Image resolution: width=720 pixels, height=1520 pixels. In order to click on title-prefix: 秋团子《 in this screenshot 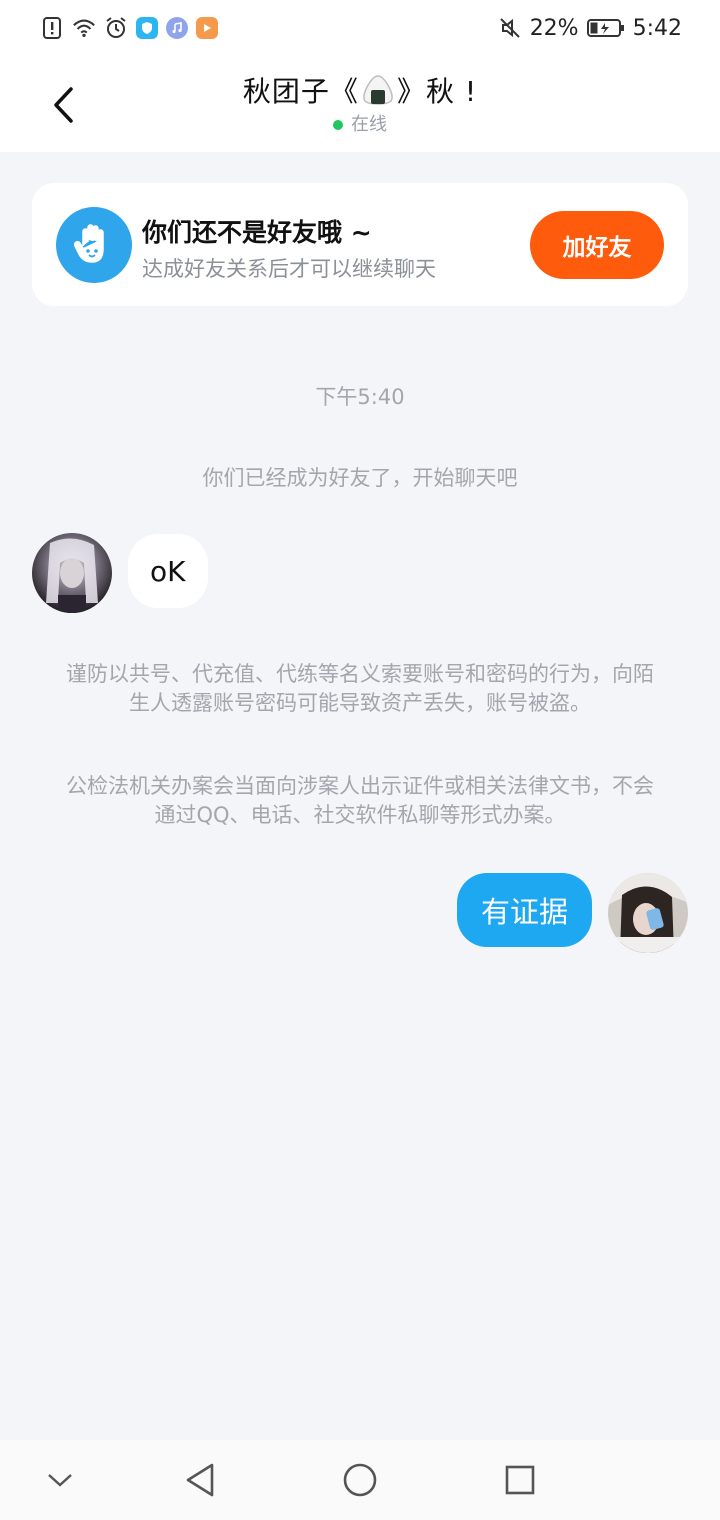, I will do `click(300, 91)`.